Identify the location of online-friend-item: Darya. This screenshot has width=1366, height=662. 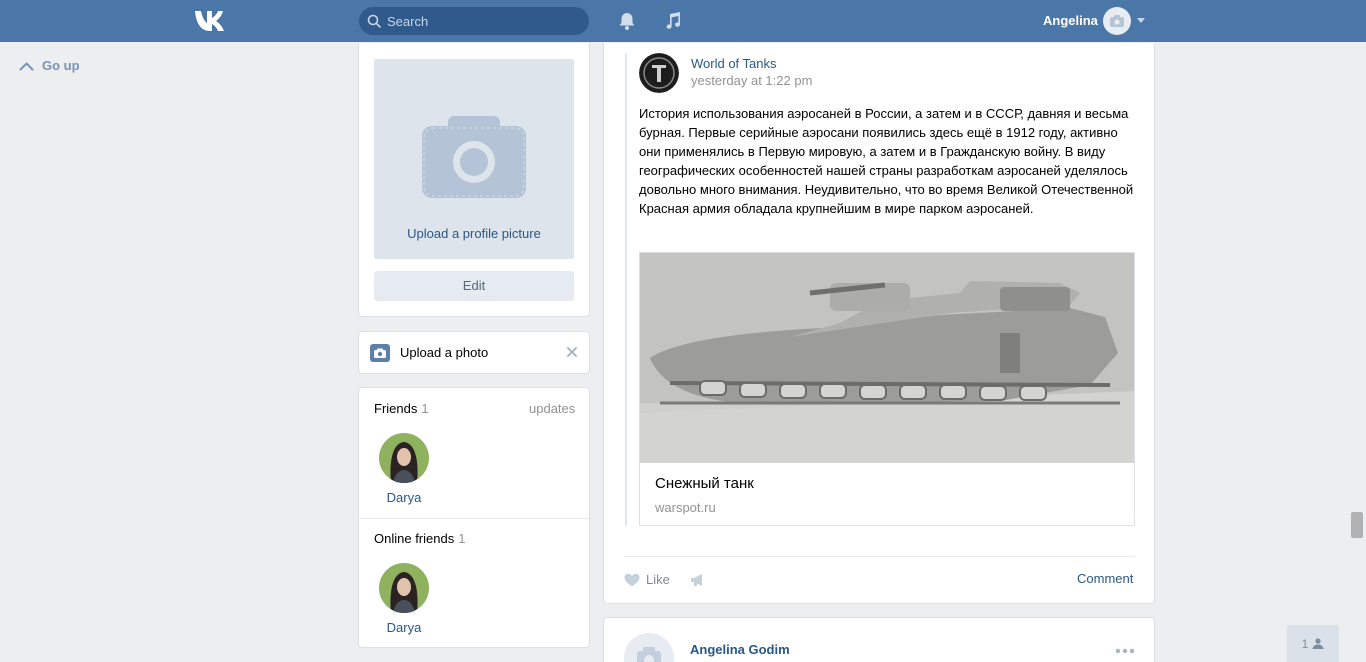
(404, 599).